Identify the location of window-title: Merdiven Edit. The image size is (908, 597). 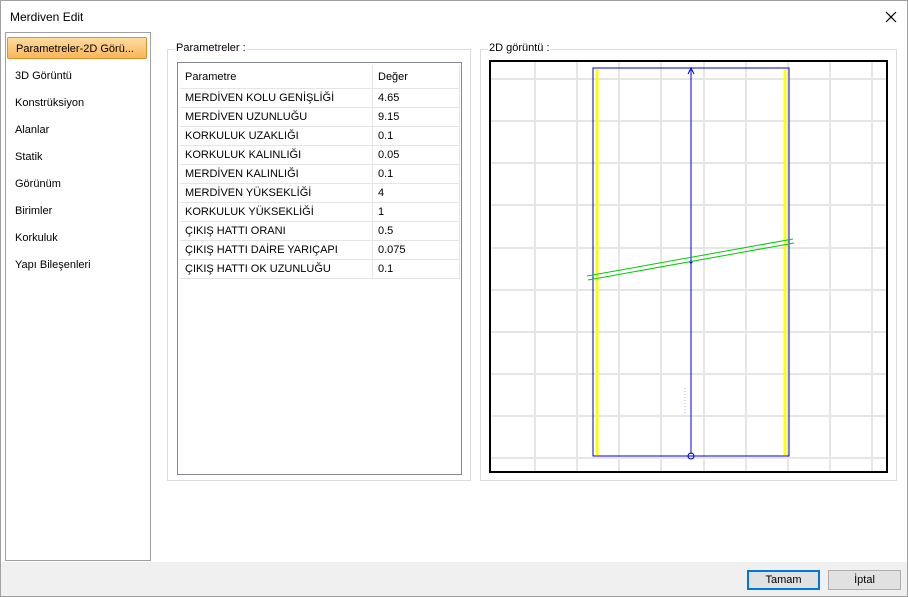
(47, 17).